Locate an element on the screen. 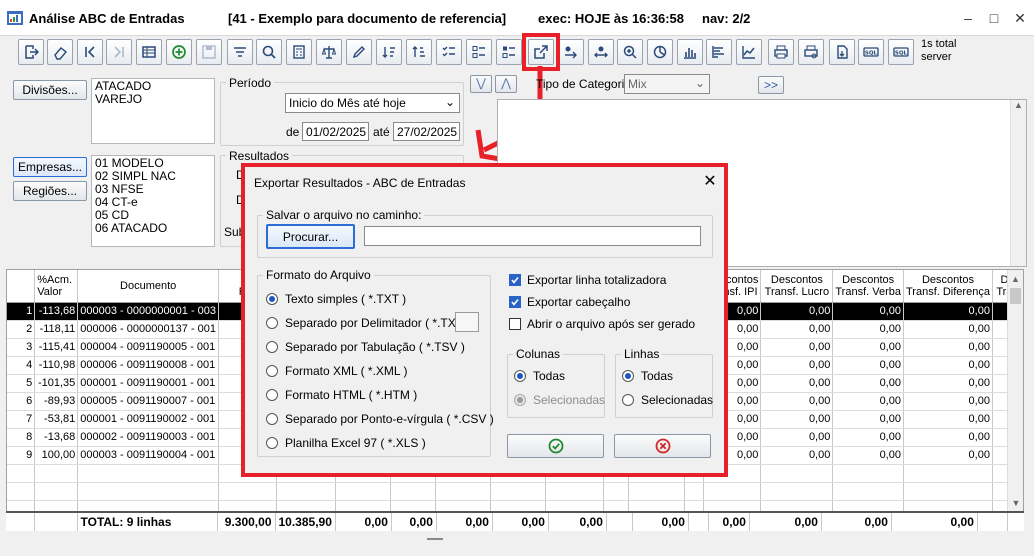 The image size is (1034, 556). table-cell: -118,11 is located at coordinates (56, 329).